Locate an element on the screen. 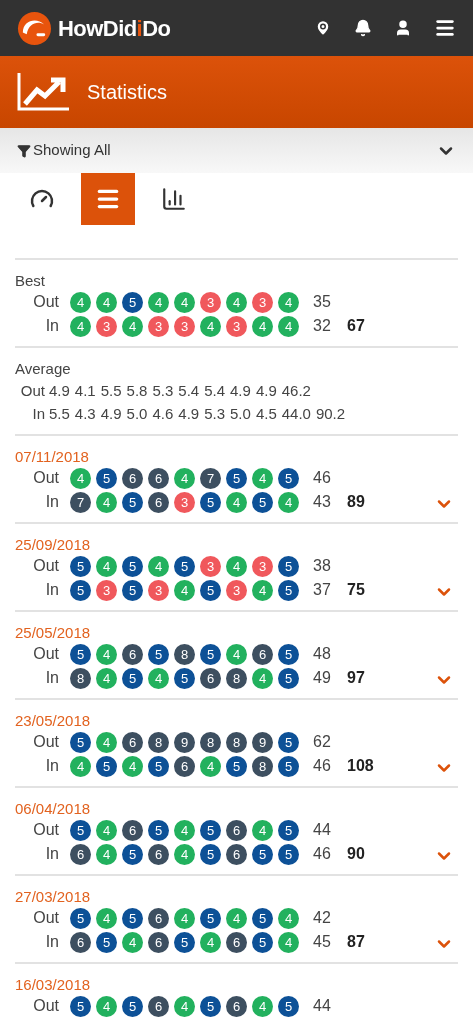  nine-total: 48 is located at coordinates (322, 654).